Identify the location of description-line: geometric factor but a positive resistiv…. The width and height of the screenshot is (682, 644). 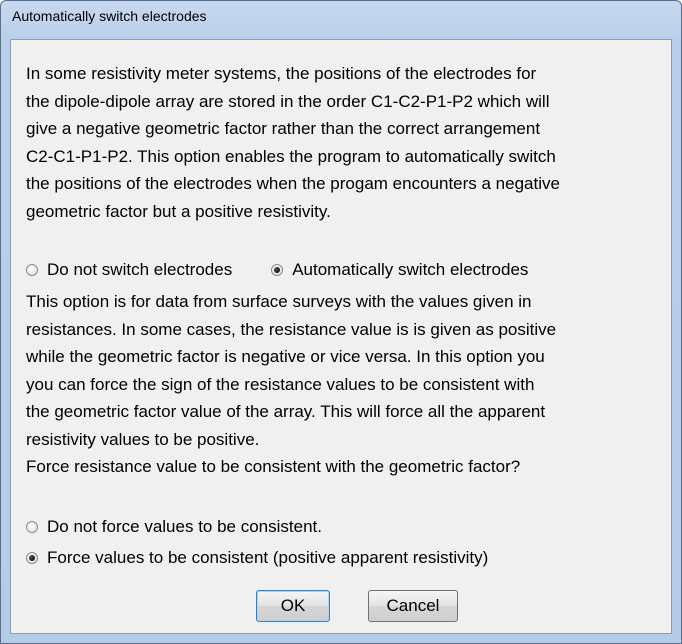
(178, 211).